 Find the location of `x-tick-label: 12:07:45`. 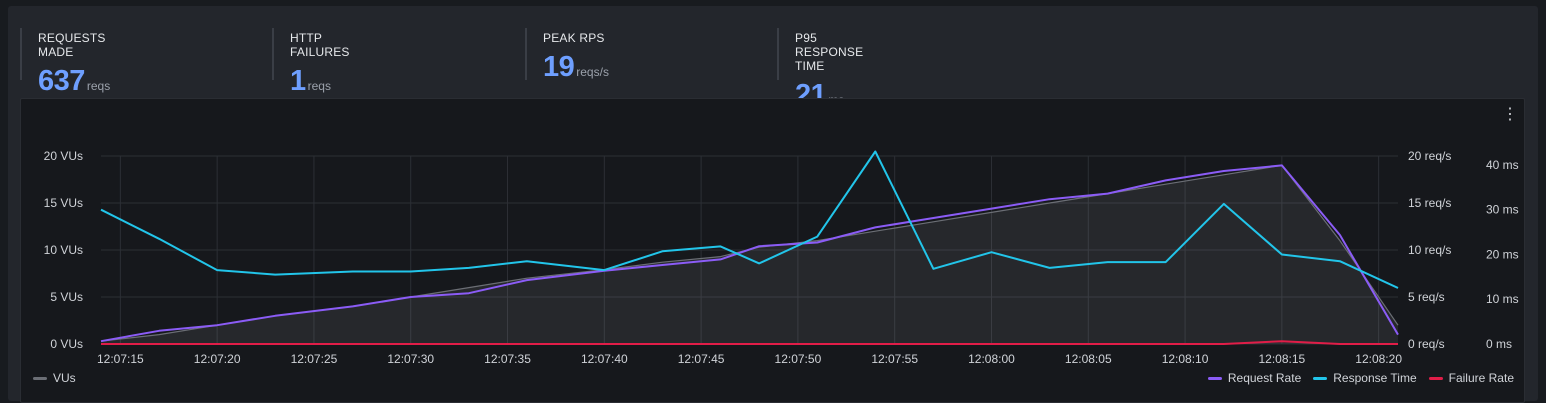

x-tick-label: 12:07:45 is located at coordinates (701, 359).